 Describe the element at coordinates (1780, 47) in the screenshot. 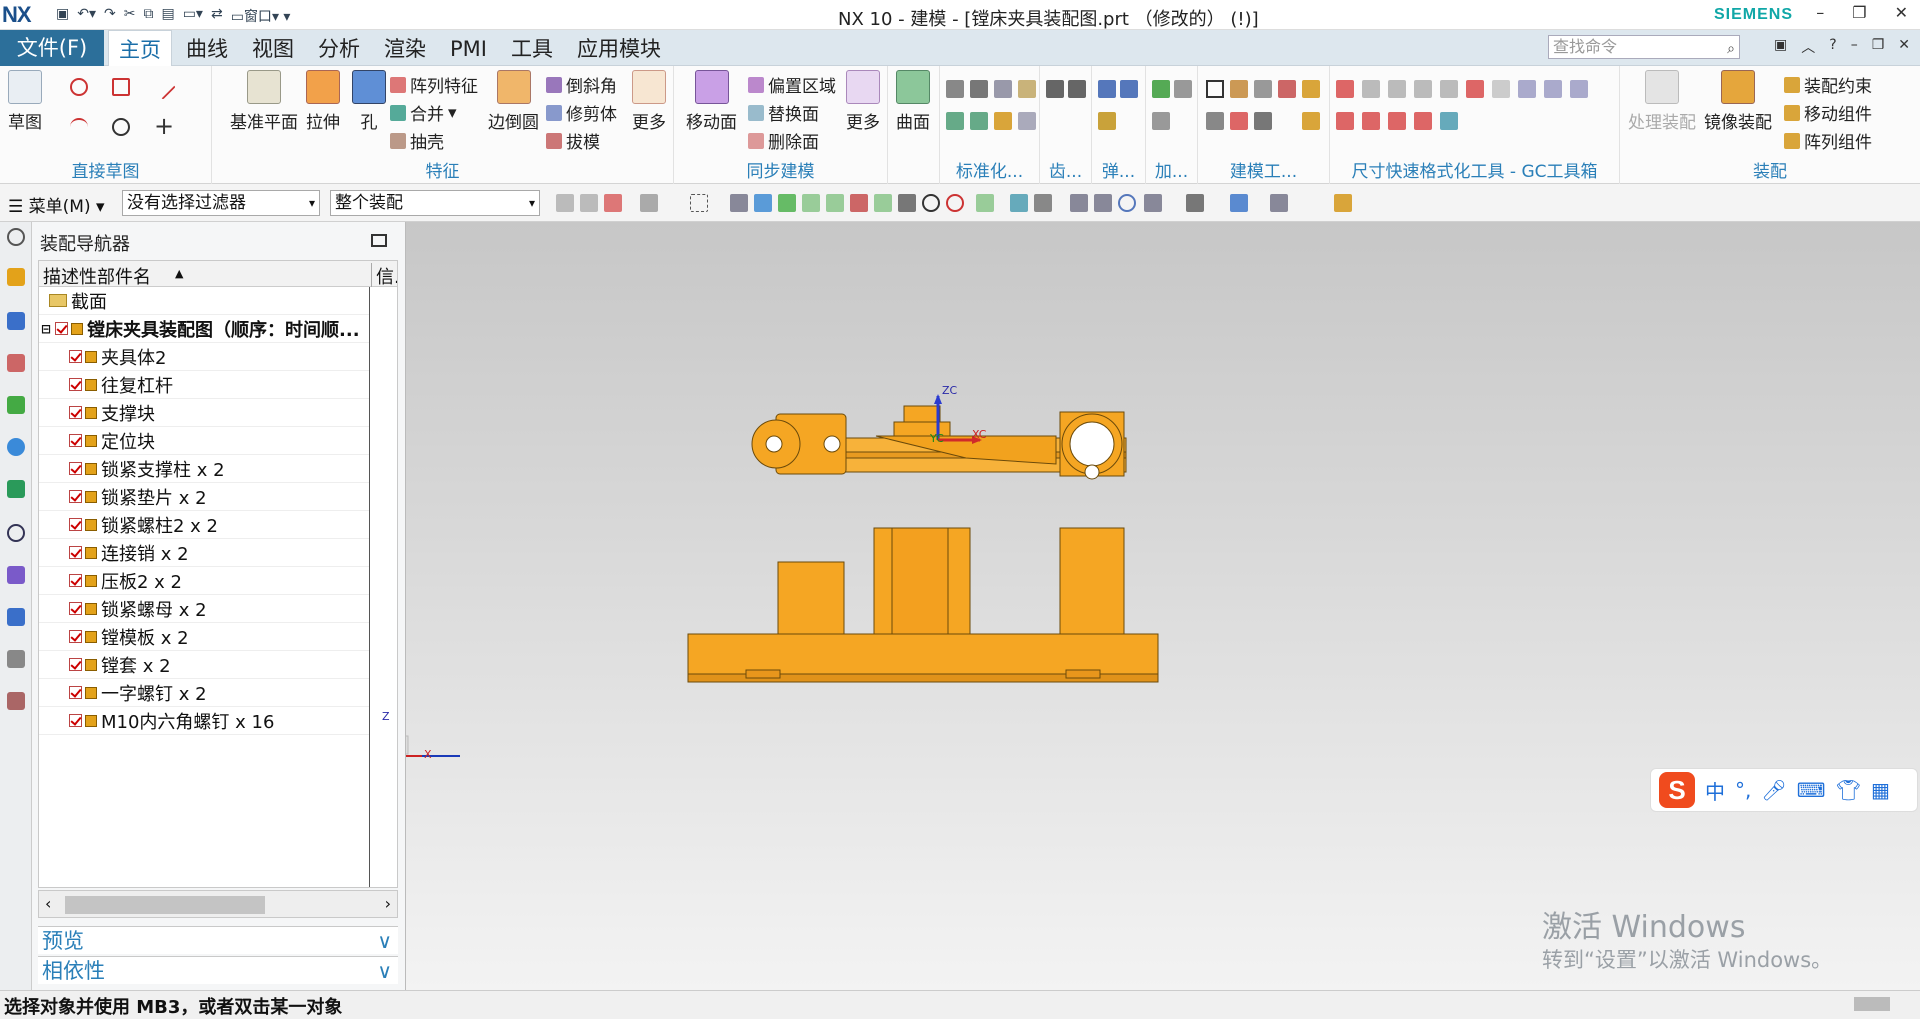

I see `ribbon-options-icon: ▣` at that location.